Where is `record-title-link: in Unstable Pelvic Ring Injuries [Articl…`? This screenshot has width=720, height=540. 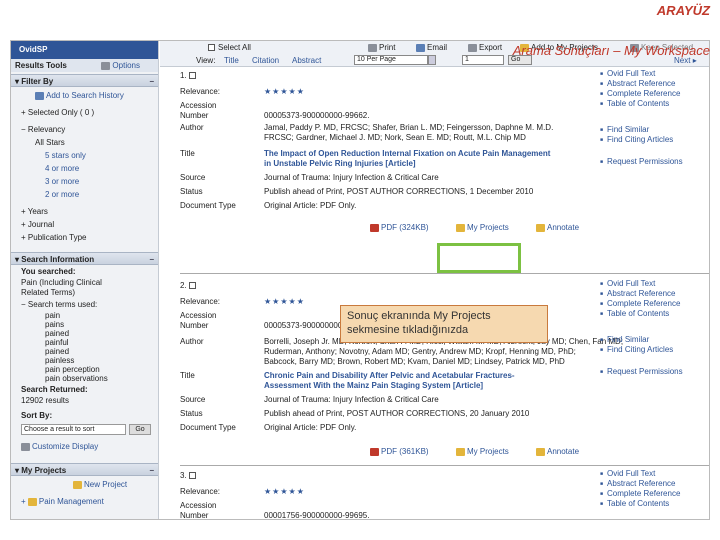 record-title-link: in Unstable Pelvic Ring Injuries [Articl… is located at coordinates (340, 163).